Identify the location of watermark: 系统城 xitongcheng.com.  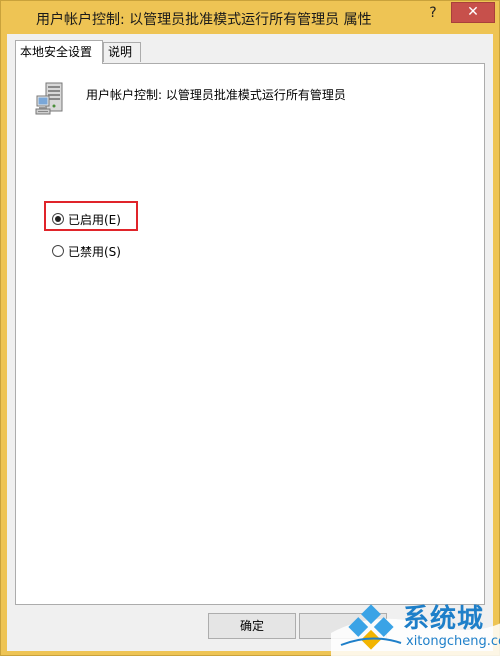
(415, 625).